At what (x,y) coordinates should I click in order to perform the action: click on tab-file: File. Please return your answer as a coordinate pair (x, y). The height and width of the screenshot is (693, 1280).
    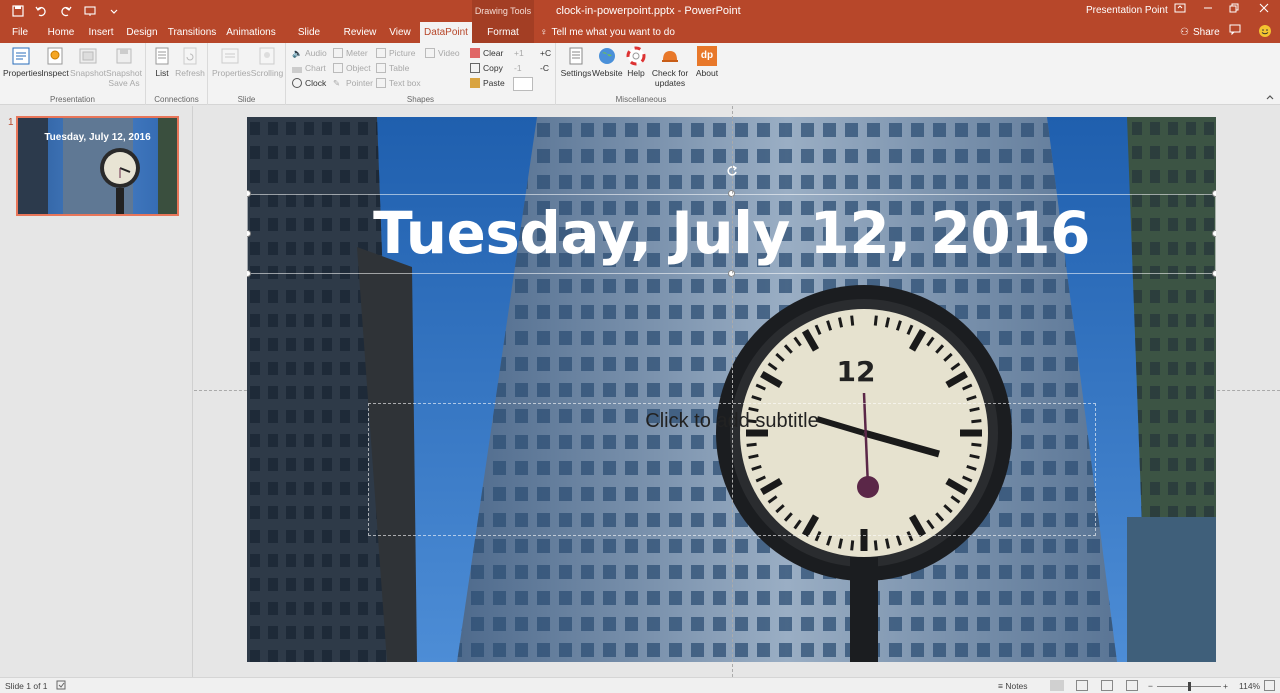
    Looking at the image, I should click on (20, 32).